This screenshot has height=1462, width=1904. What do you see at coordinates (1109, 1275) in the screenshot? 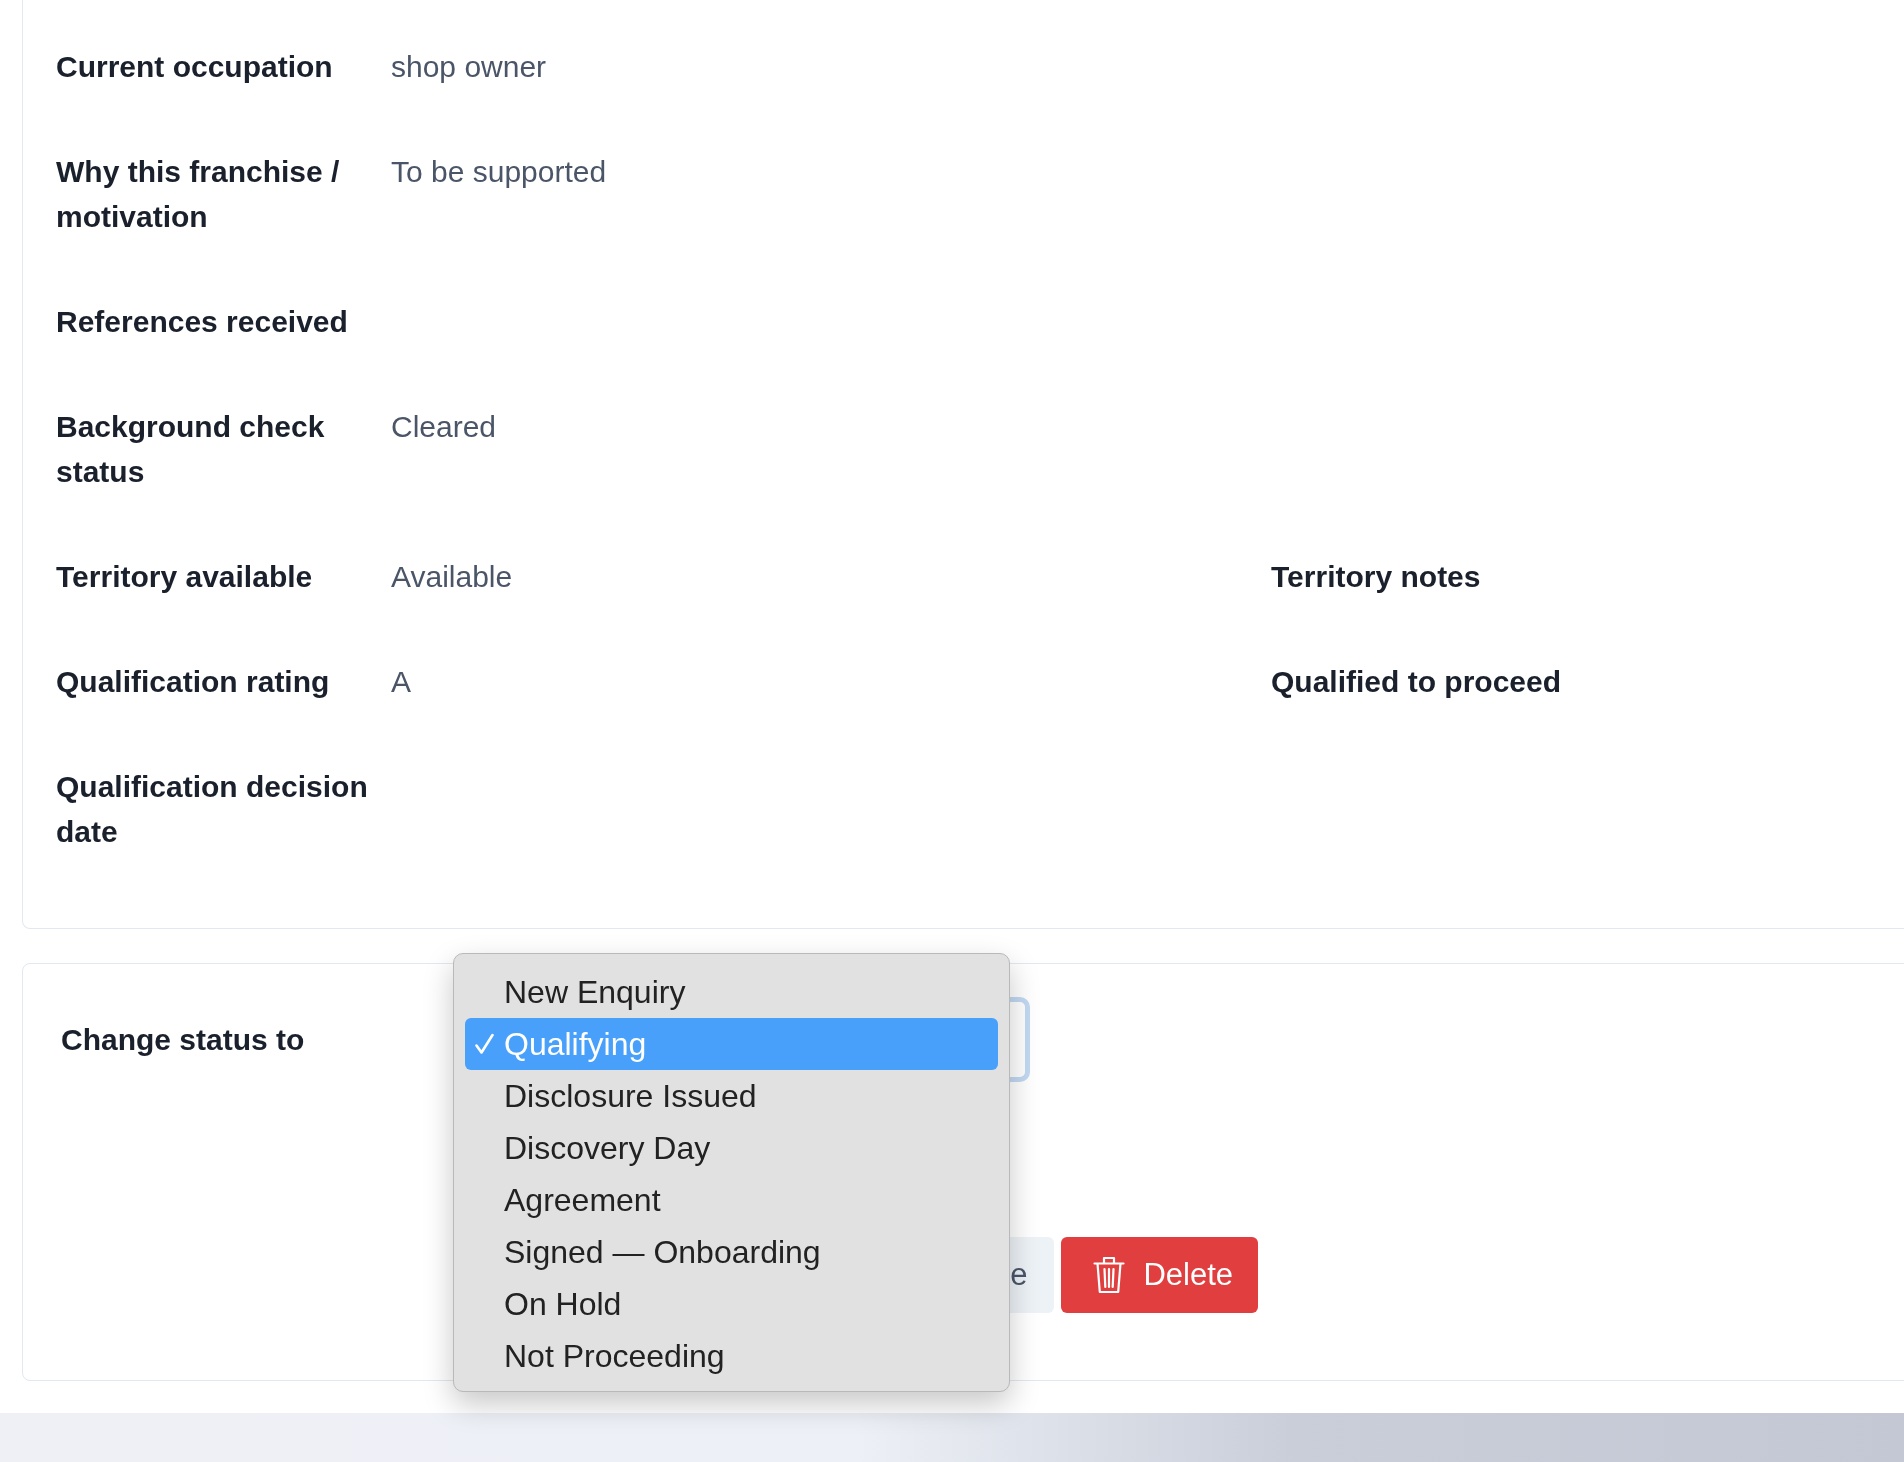
I see `trash-icon` at bounding box center [1109, 1275].